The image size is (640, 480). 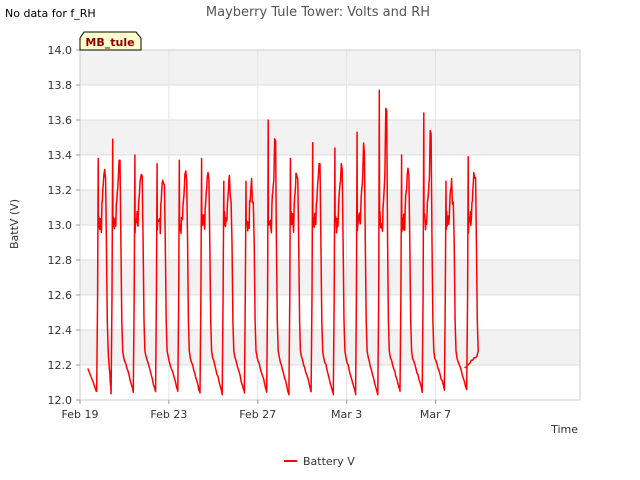 What do you see at coordinates (60, 225) in the screenshot?
I see `y-tick-label: 13.0` at bounding box center [60, 225].